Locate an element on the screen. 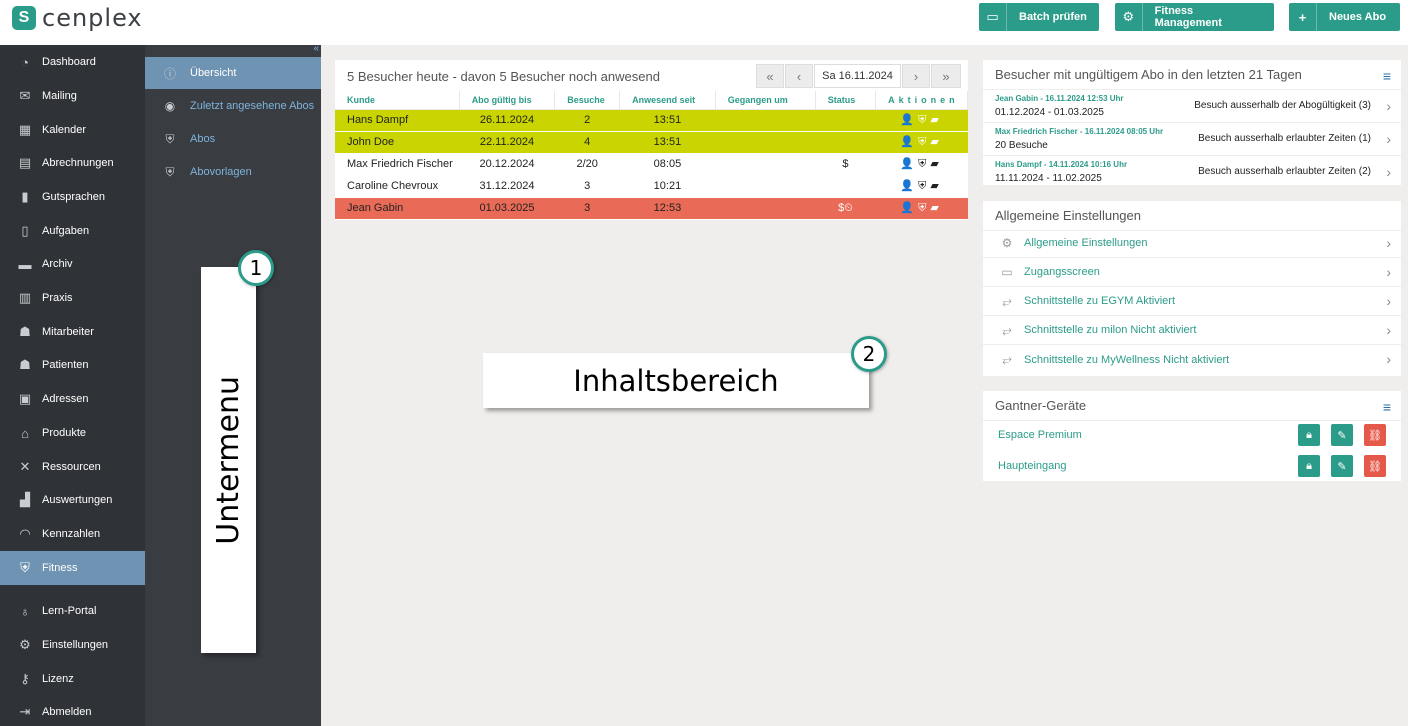 Image resolution: width=1408 pixels, height=726 pixels. column-header: Status is located at coordinates (846, 100).